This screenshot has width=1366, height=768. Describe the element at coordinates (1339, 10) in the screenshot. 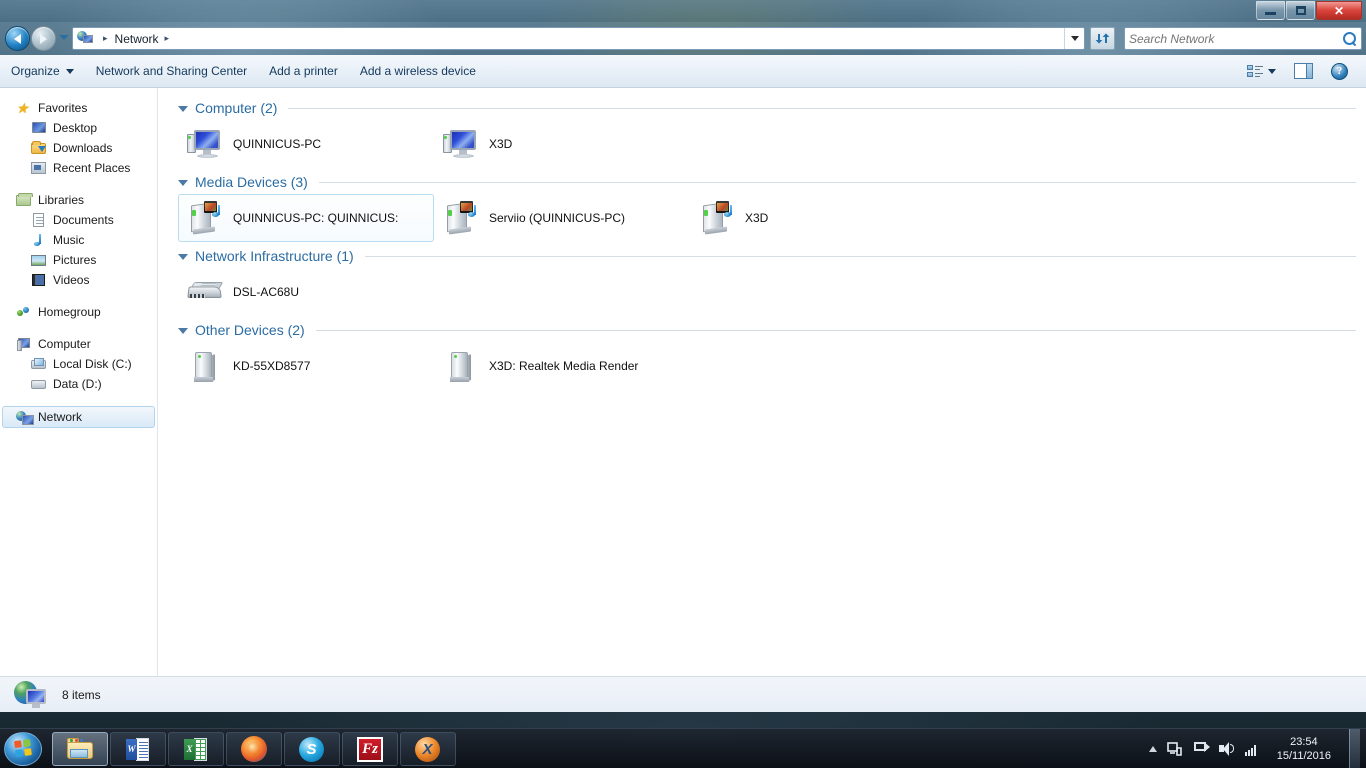

I see `close-button: ✕` at that location.